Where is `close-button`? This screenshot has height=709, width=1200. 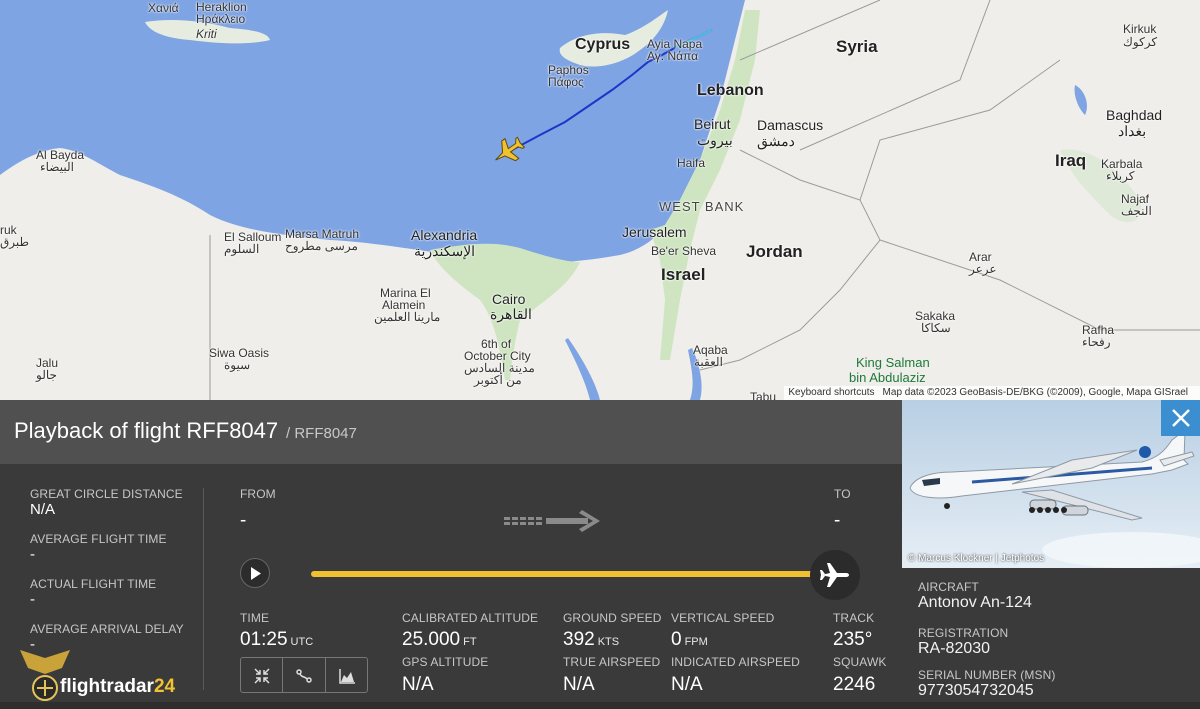
close-button is located at coordinates (1180, 418).